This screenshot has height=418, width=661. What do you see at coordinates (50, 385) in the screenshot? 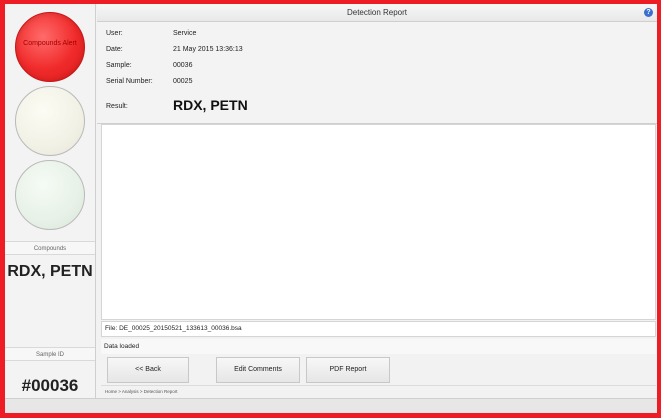
I see `sample-id-value: #00036` at bounding box center [50, 385].